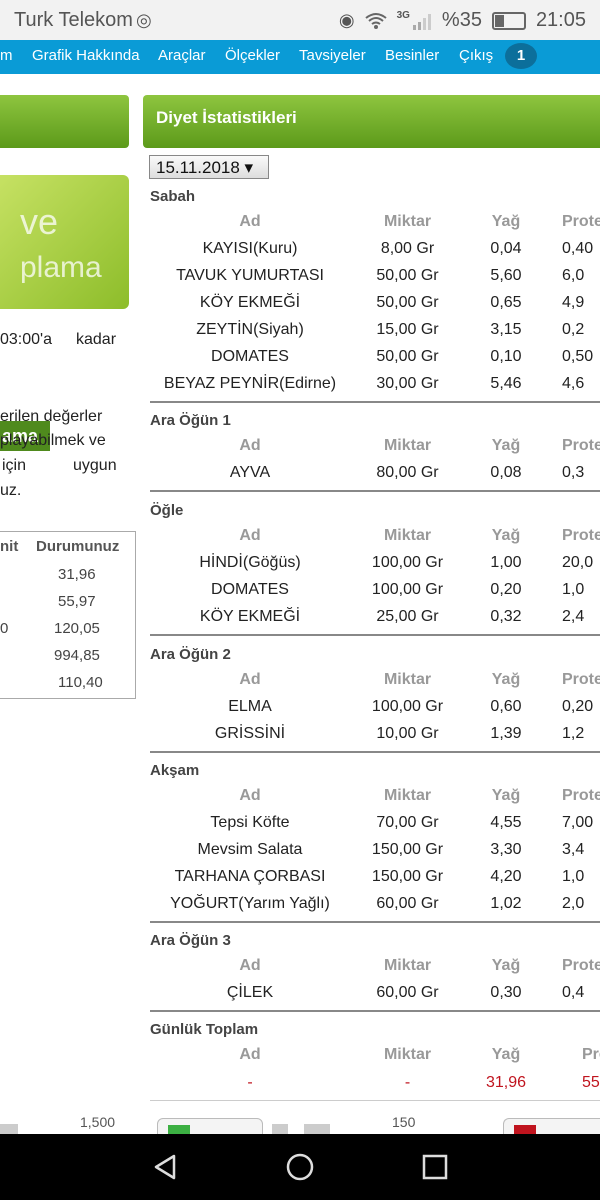  Describe the element at coordinates (407, 616) in the screenshot. I see `food-amount: 25,00 Gr` at that location.